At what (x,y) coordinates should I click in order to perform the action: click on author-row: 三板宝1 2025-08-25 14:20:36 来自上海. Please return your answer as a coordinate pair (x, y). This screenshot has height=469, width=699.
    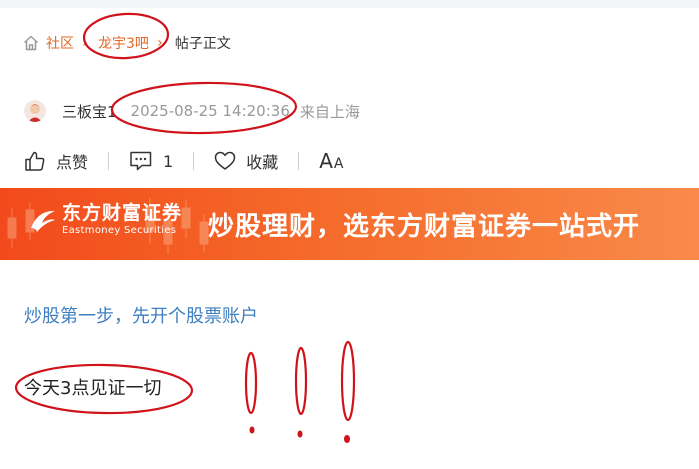
    Looking at the image, I should click on (192, 111).